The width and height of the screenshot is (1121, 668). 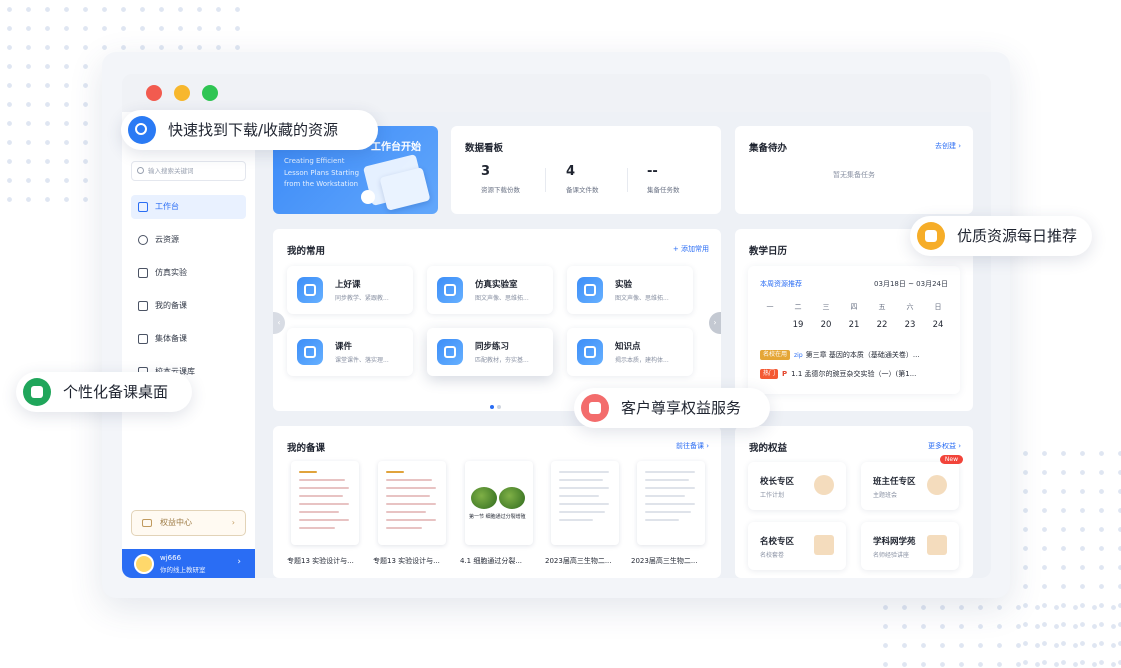 What do you see at coordinates (143, 273) in the screenshot?
I see `flask-icon` at bounding box center [143, 273].